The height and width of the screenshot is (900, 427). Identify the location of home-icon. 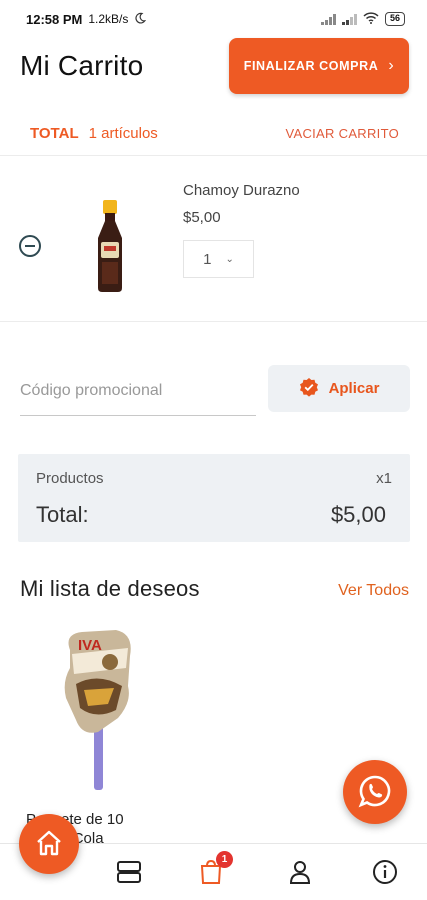
(49, 844).